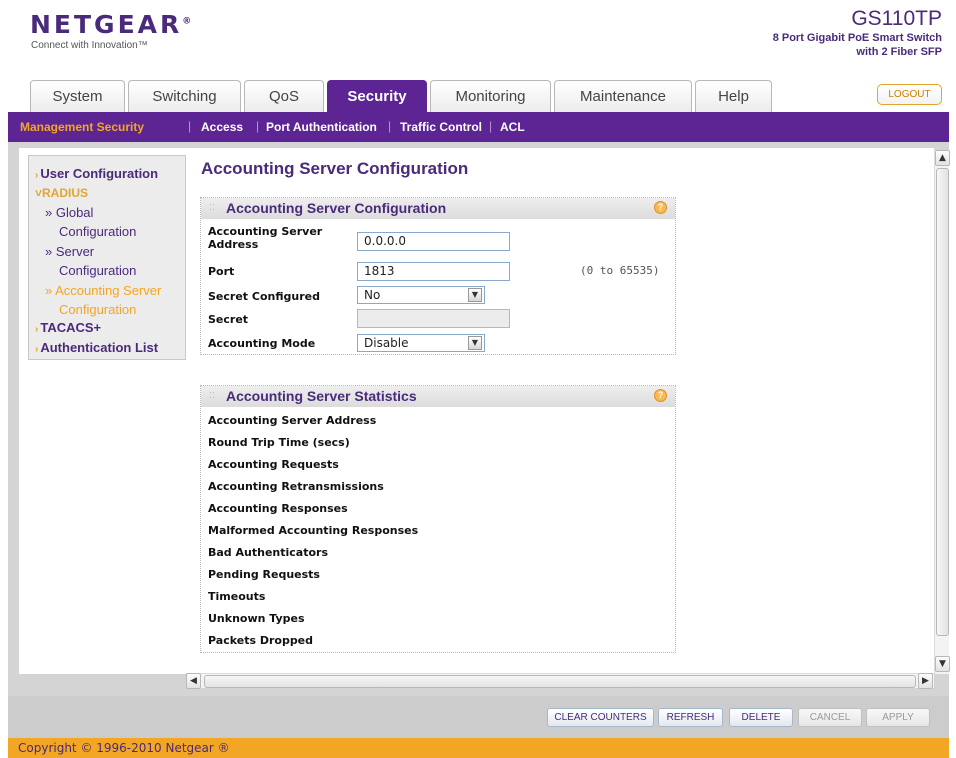 This screenshot has height=758, width=956. I want to click on stat-round-trip-time: Round Trip Time (secs), so click(279, 442).